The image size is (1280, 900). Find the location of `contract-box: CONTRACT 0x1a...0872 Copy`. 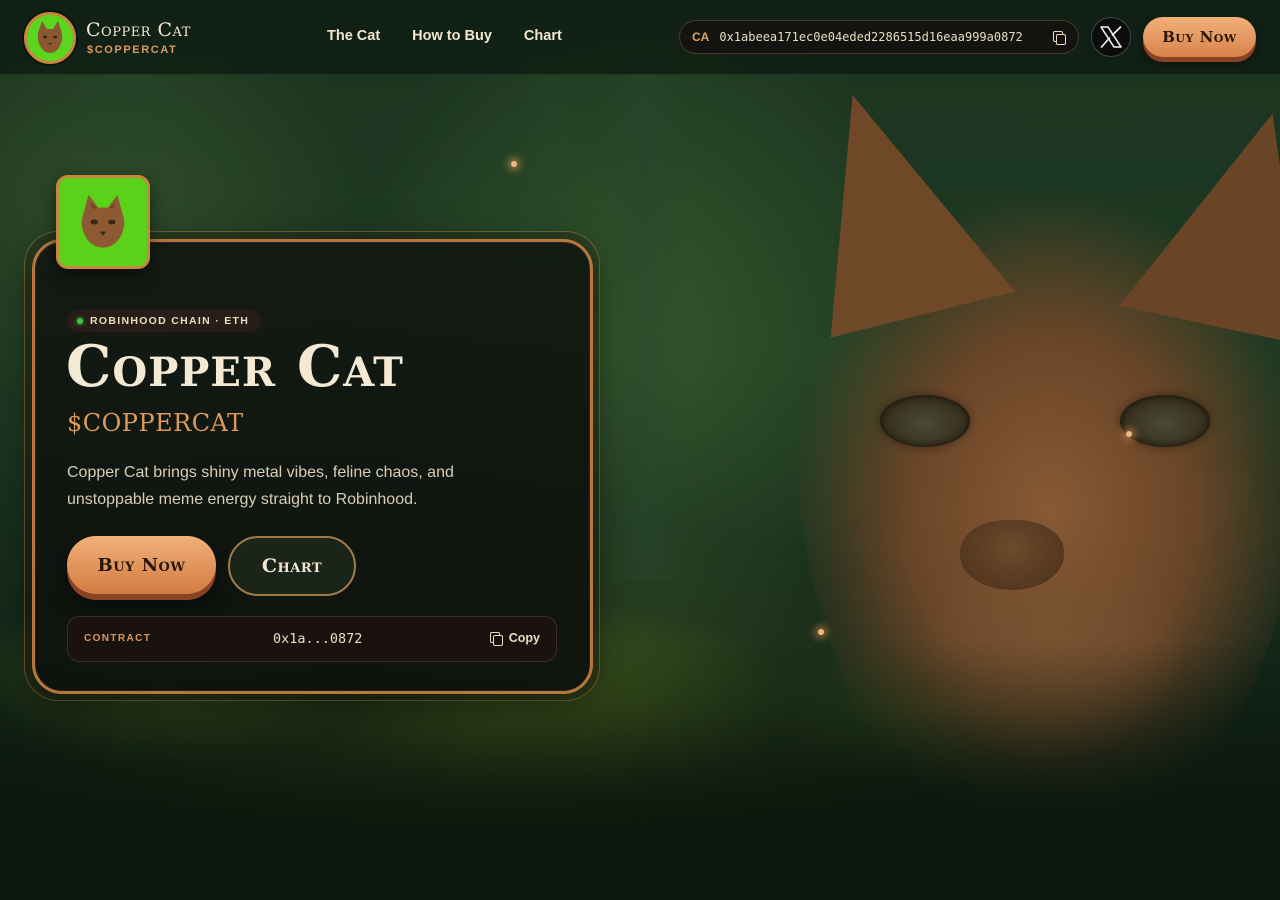

contract-box: CONTRACT 0x1a...0872 Copy is located at coordinates (312, 639).